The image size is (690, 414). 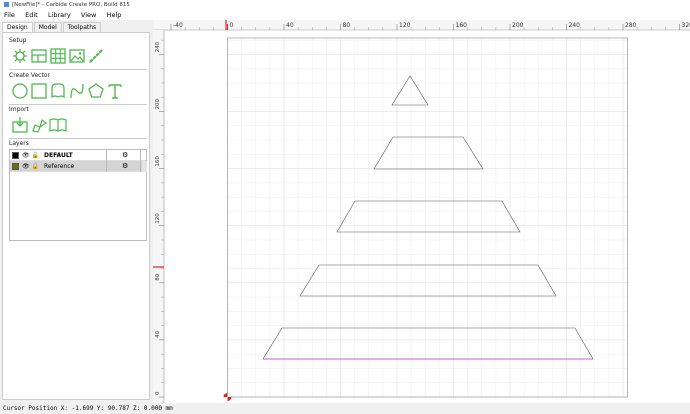 What do you see at coordinates (26, 166) in the screenshot?
I see `eye-hidden-icon: 👁` at bounding box center [26, 166].